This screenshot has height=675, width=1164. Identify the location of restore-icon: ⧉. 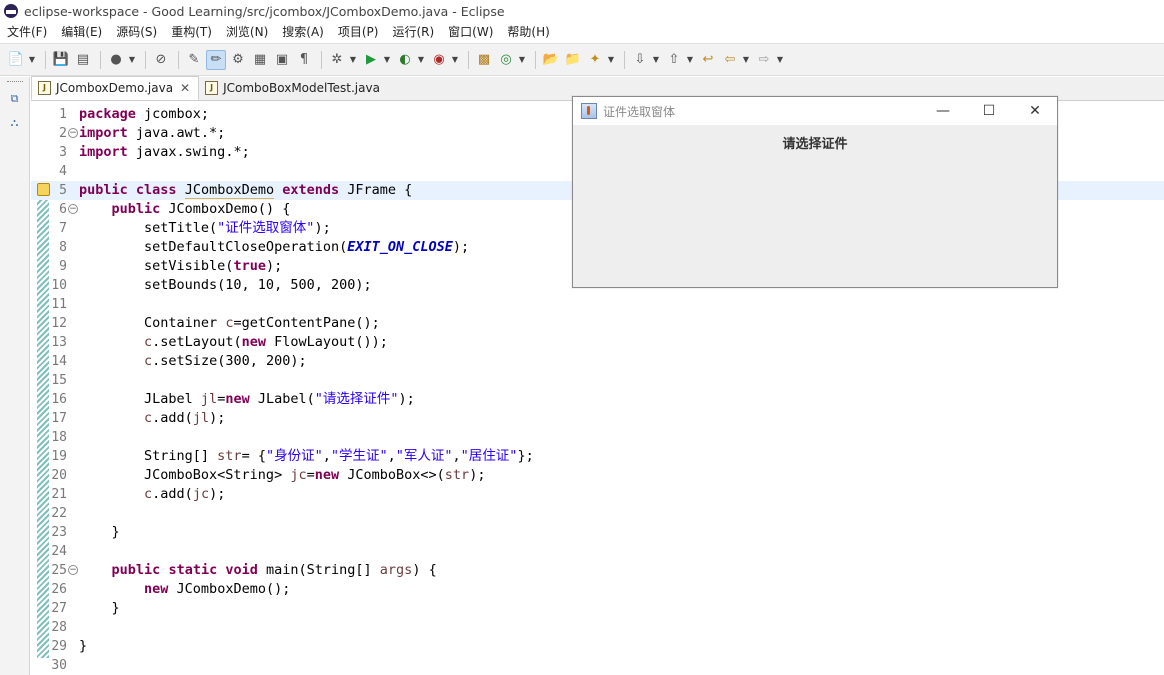
(15, 99).